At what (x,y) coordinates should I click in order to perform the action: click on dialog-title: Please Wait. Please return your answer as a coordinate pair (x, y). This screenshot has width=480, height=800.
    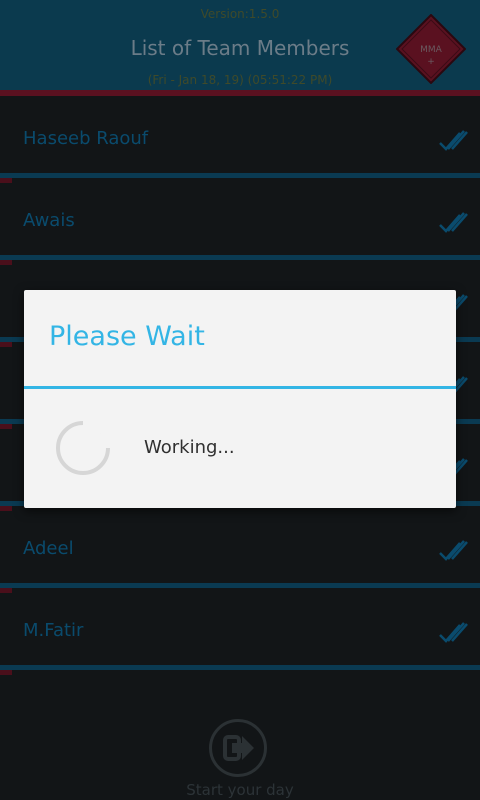
    Looking at the image, I should click on (127, 336).